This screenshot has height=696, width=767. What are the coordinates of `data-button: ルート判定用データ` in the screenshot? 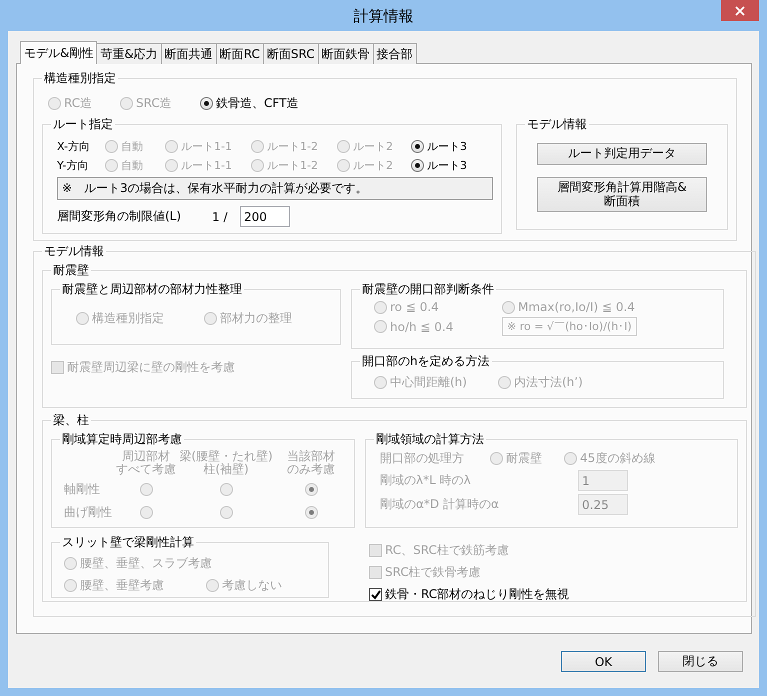 It's located at (622, 154).